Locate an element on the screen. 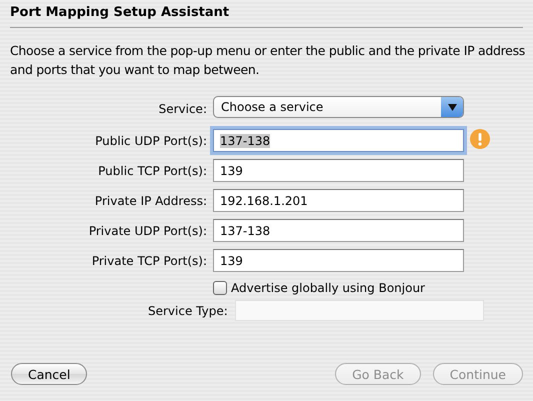 The width and height of the screenshot is (533, 401). dropdown-arrow-icon is located at coordinates (452, 107).